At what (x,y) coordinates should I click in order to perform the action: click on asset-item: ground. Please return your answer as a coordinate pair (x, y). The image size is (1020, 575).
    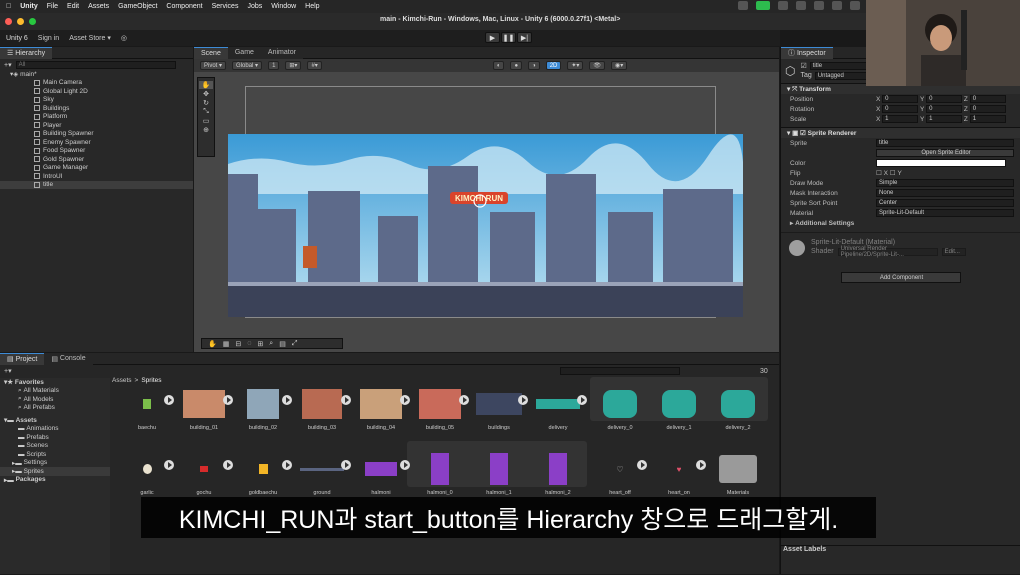
    Looking at the image, I should click on (322, 474).